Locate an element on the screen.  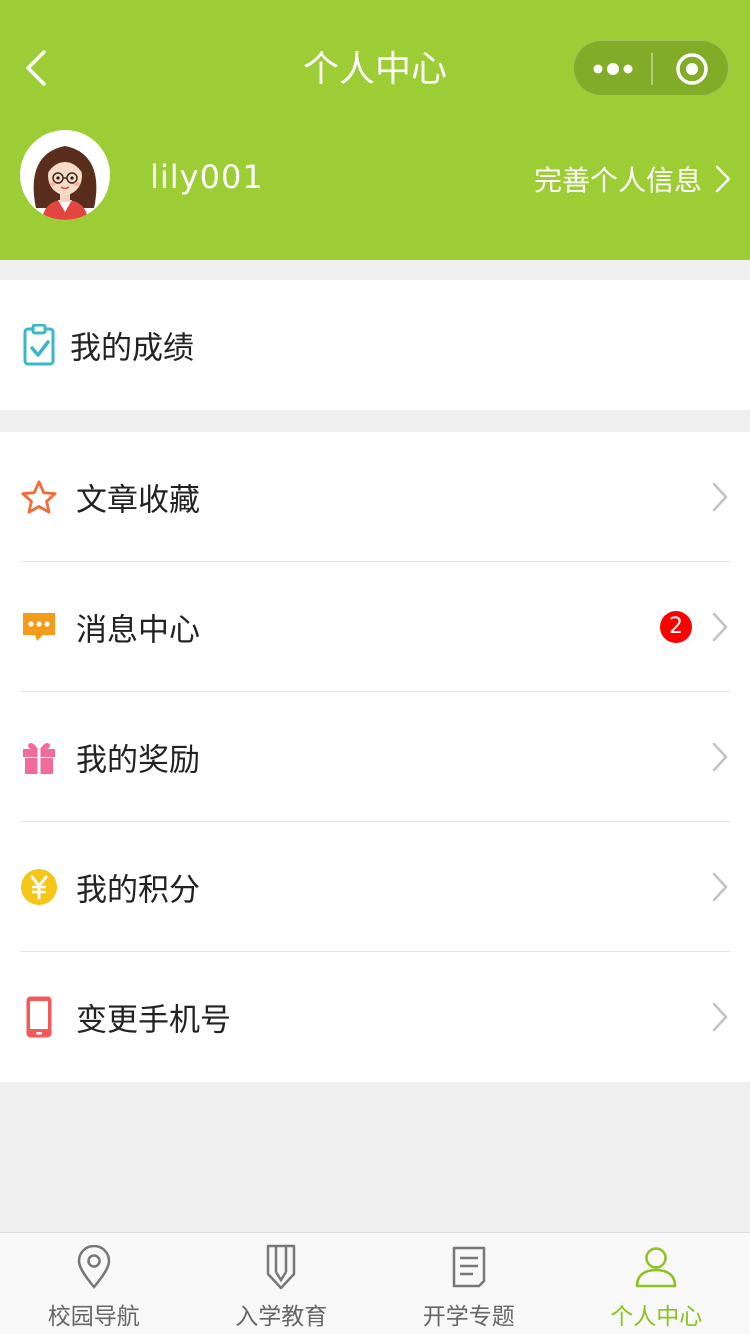
tab-label: 校园导航 is located at coordinates (93, 1317).